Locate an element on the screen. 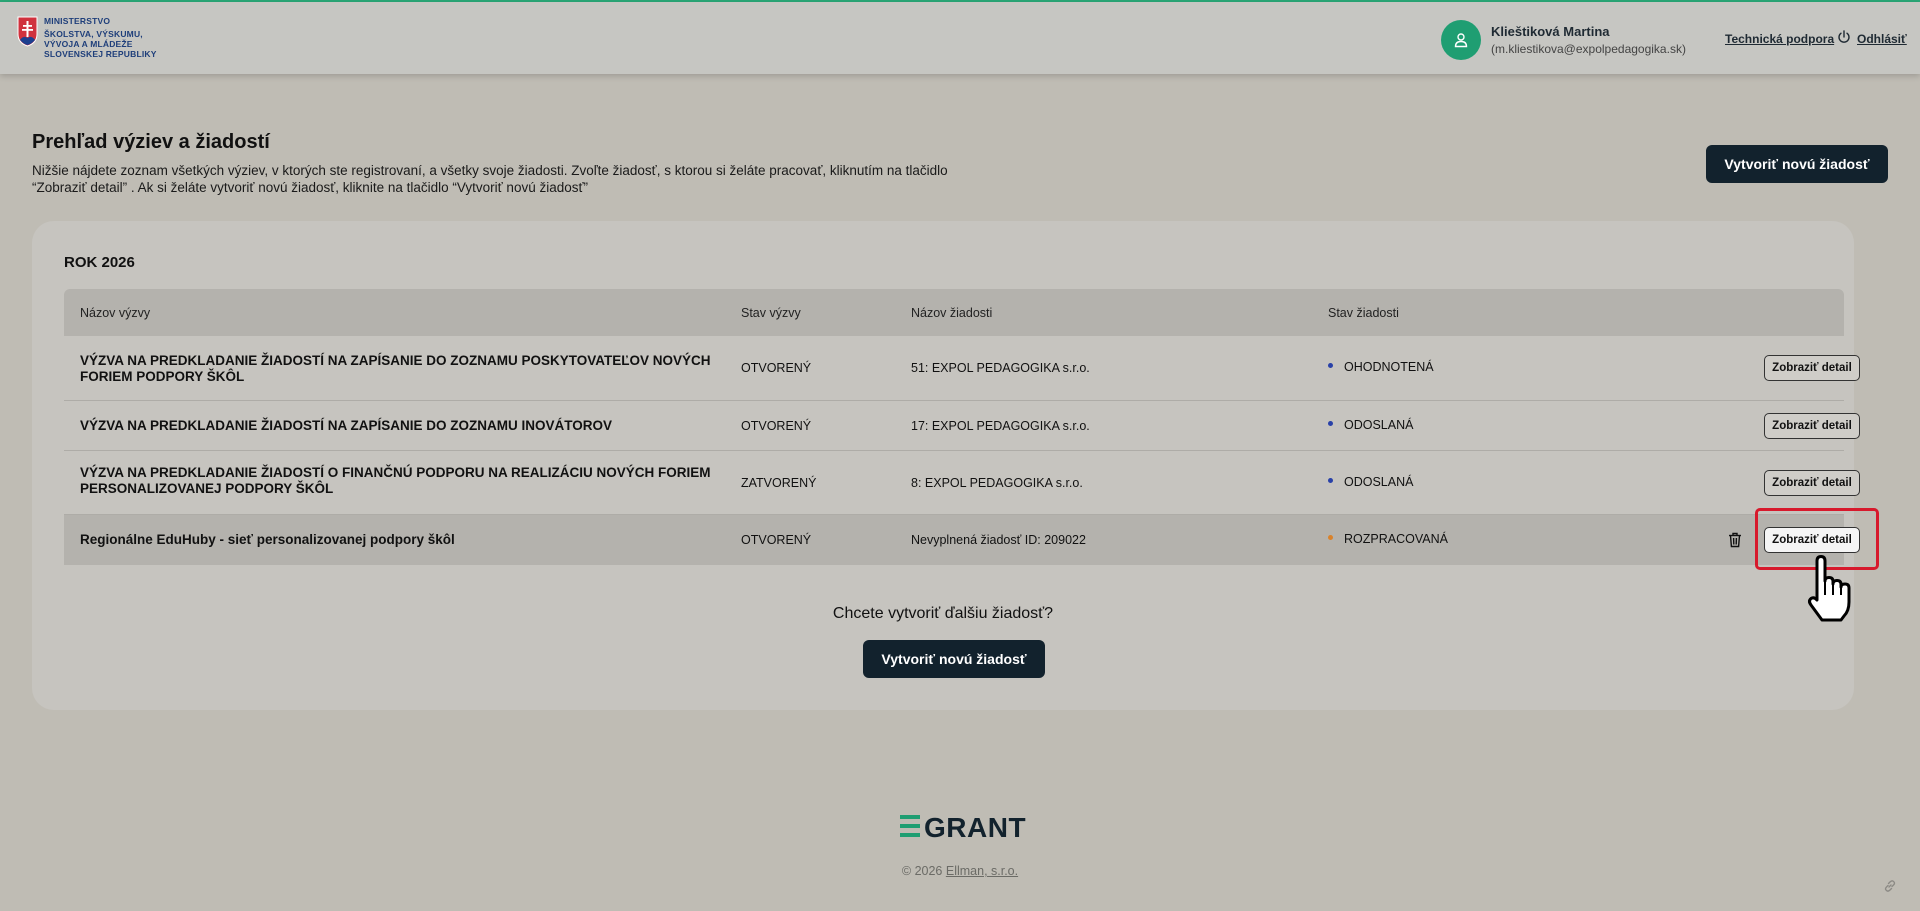  column-header-call-state: Stav výzvy is located at coordinates (771, 313).